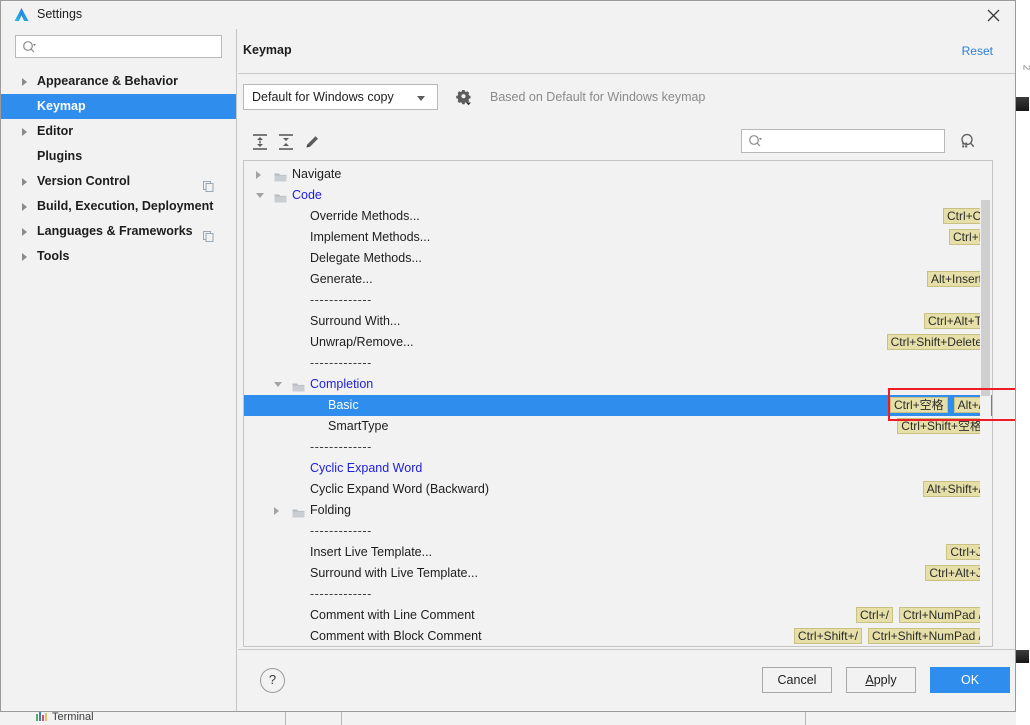 The image size is (1030, 725). What do you see at coordinates (618, 489) in the screenshot?
I see `tree-row: Cyclic Expand Word (Backward) Alt+Shift+/` at bounding box center [618, 489].